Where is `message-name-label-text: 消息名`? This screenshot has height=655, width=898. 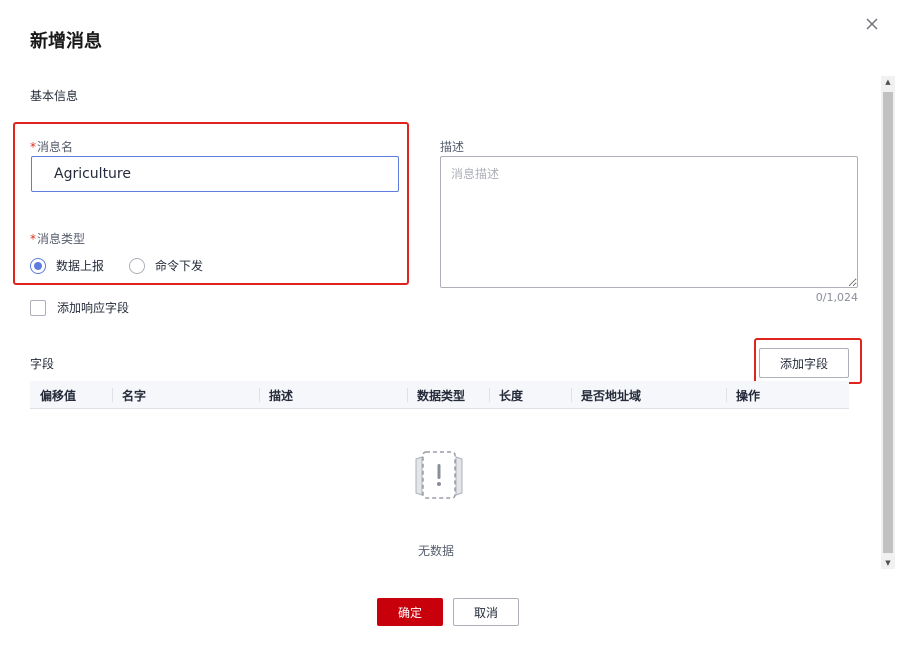
message-name-label-text: 消息名 is located at coordinates (55, 147).